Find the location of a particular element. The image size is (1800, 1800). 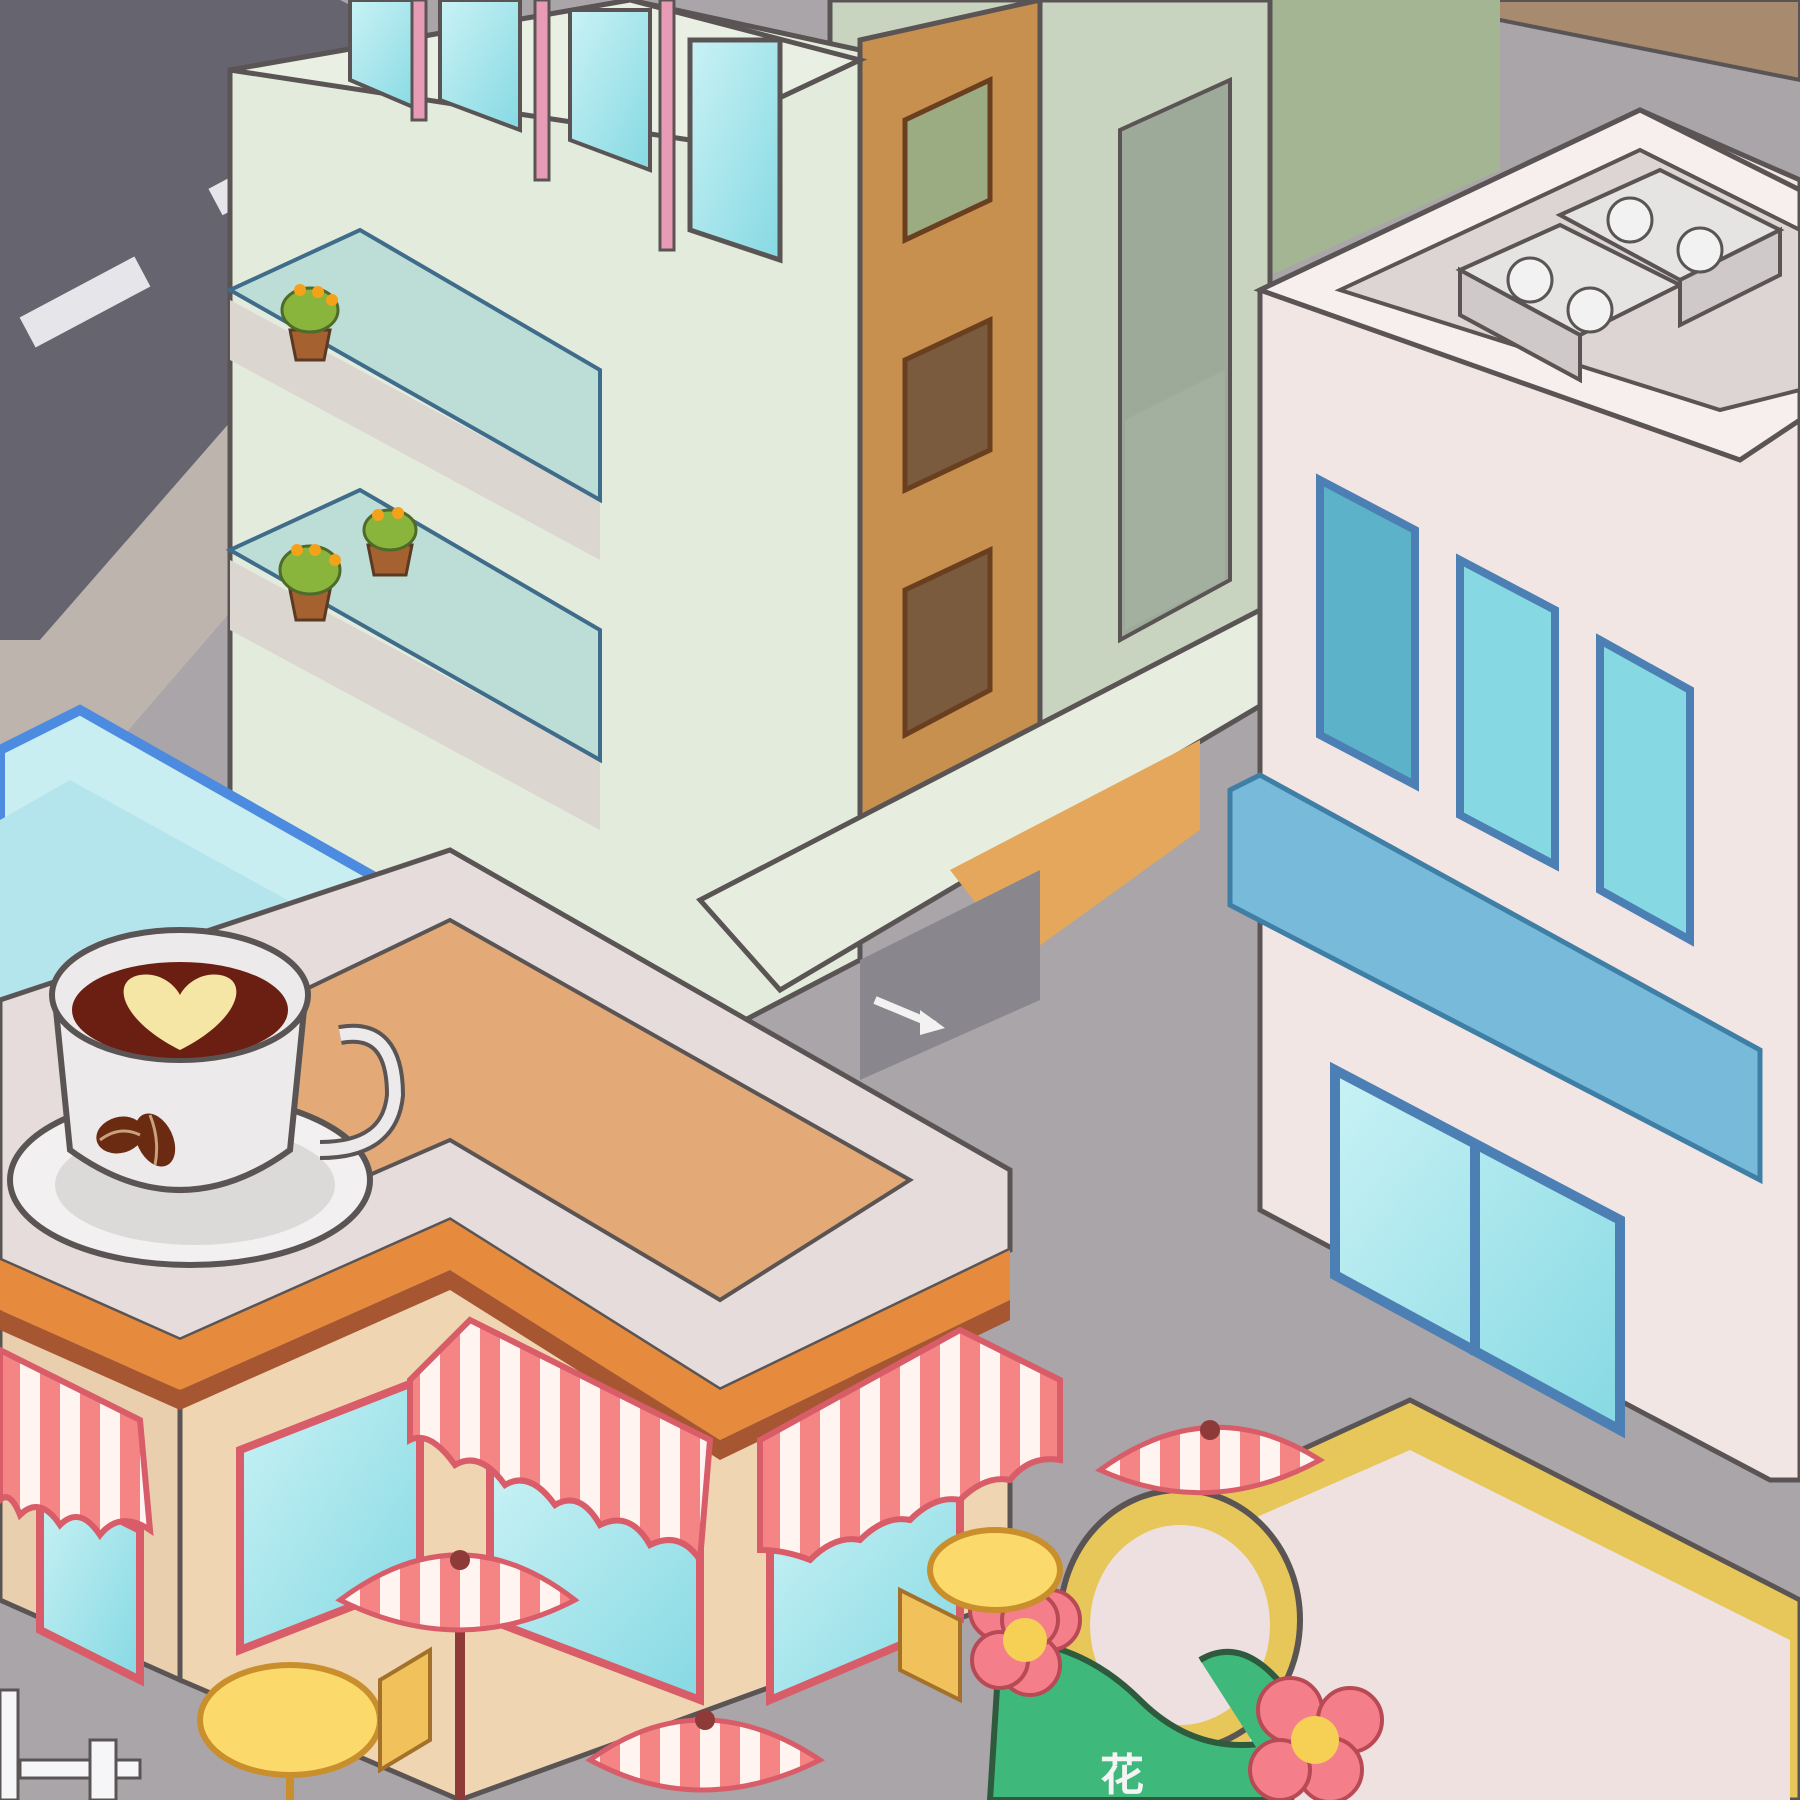

potted-plant-icon is located at coordinates (390, 542).